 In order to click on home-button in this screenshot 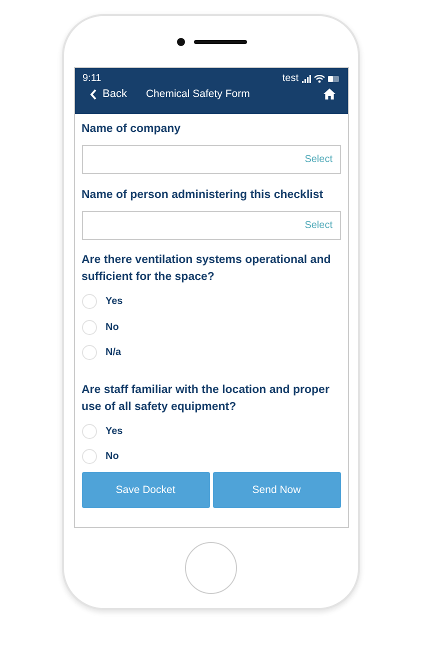, I will do `click(211, 568)`.